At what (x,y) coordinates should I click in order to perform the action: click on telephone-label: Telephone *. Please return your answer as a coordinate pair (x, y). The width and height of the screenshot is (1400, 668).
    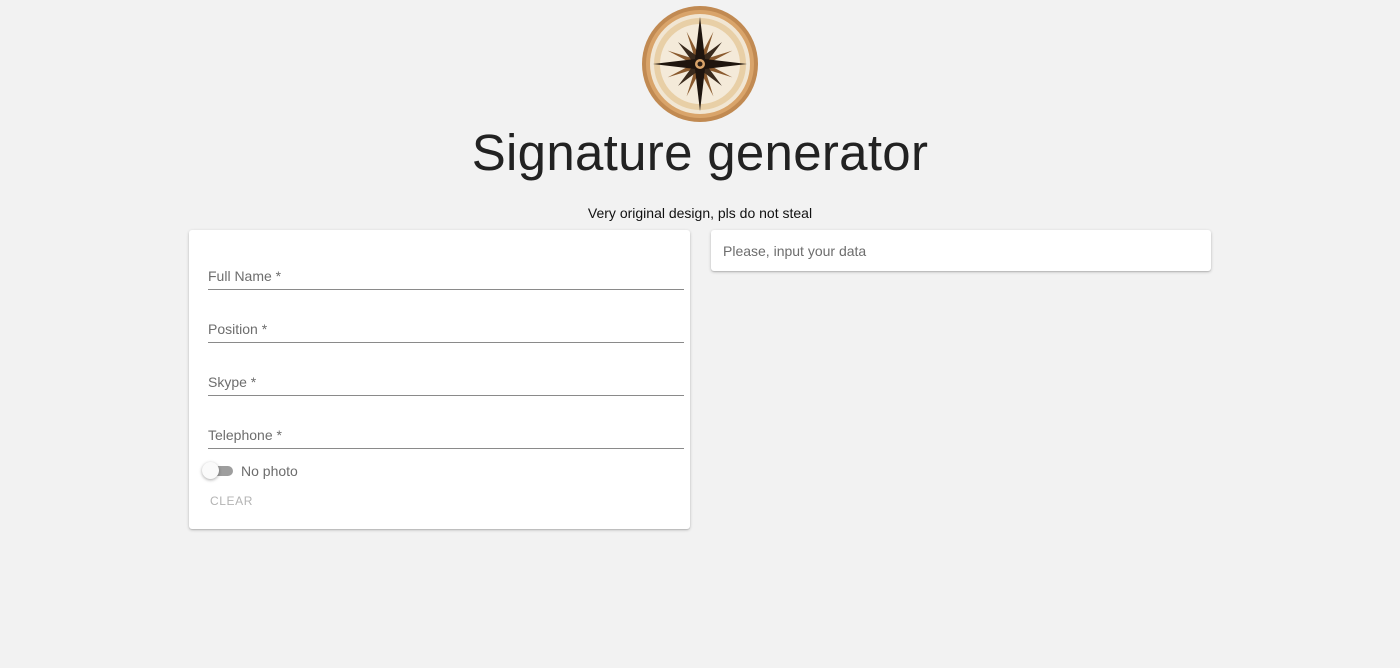
    Looking at the image, I should click on (245, 435).